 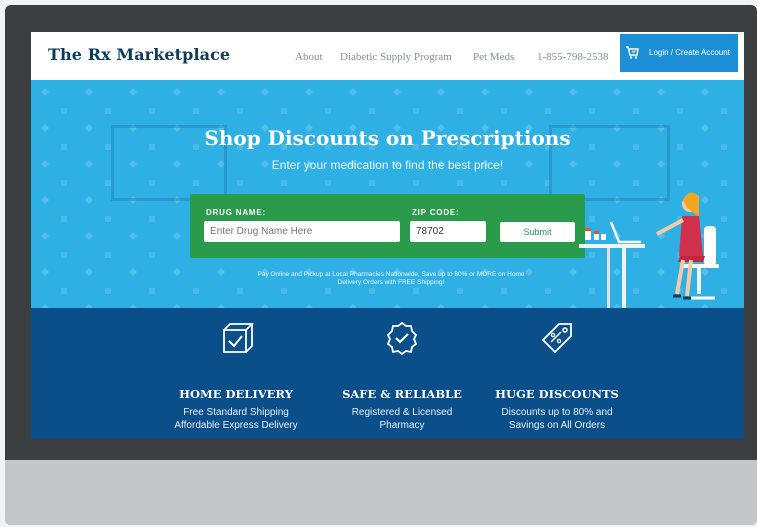 I want to click on drug-search-form: DRUG NAME: ZIP CODE: Submit, so click(x=387, y=226).